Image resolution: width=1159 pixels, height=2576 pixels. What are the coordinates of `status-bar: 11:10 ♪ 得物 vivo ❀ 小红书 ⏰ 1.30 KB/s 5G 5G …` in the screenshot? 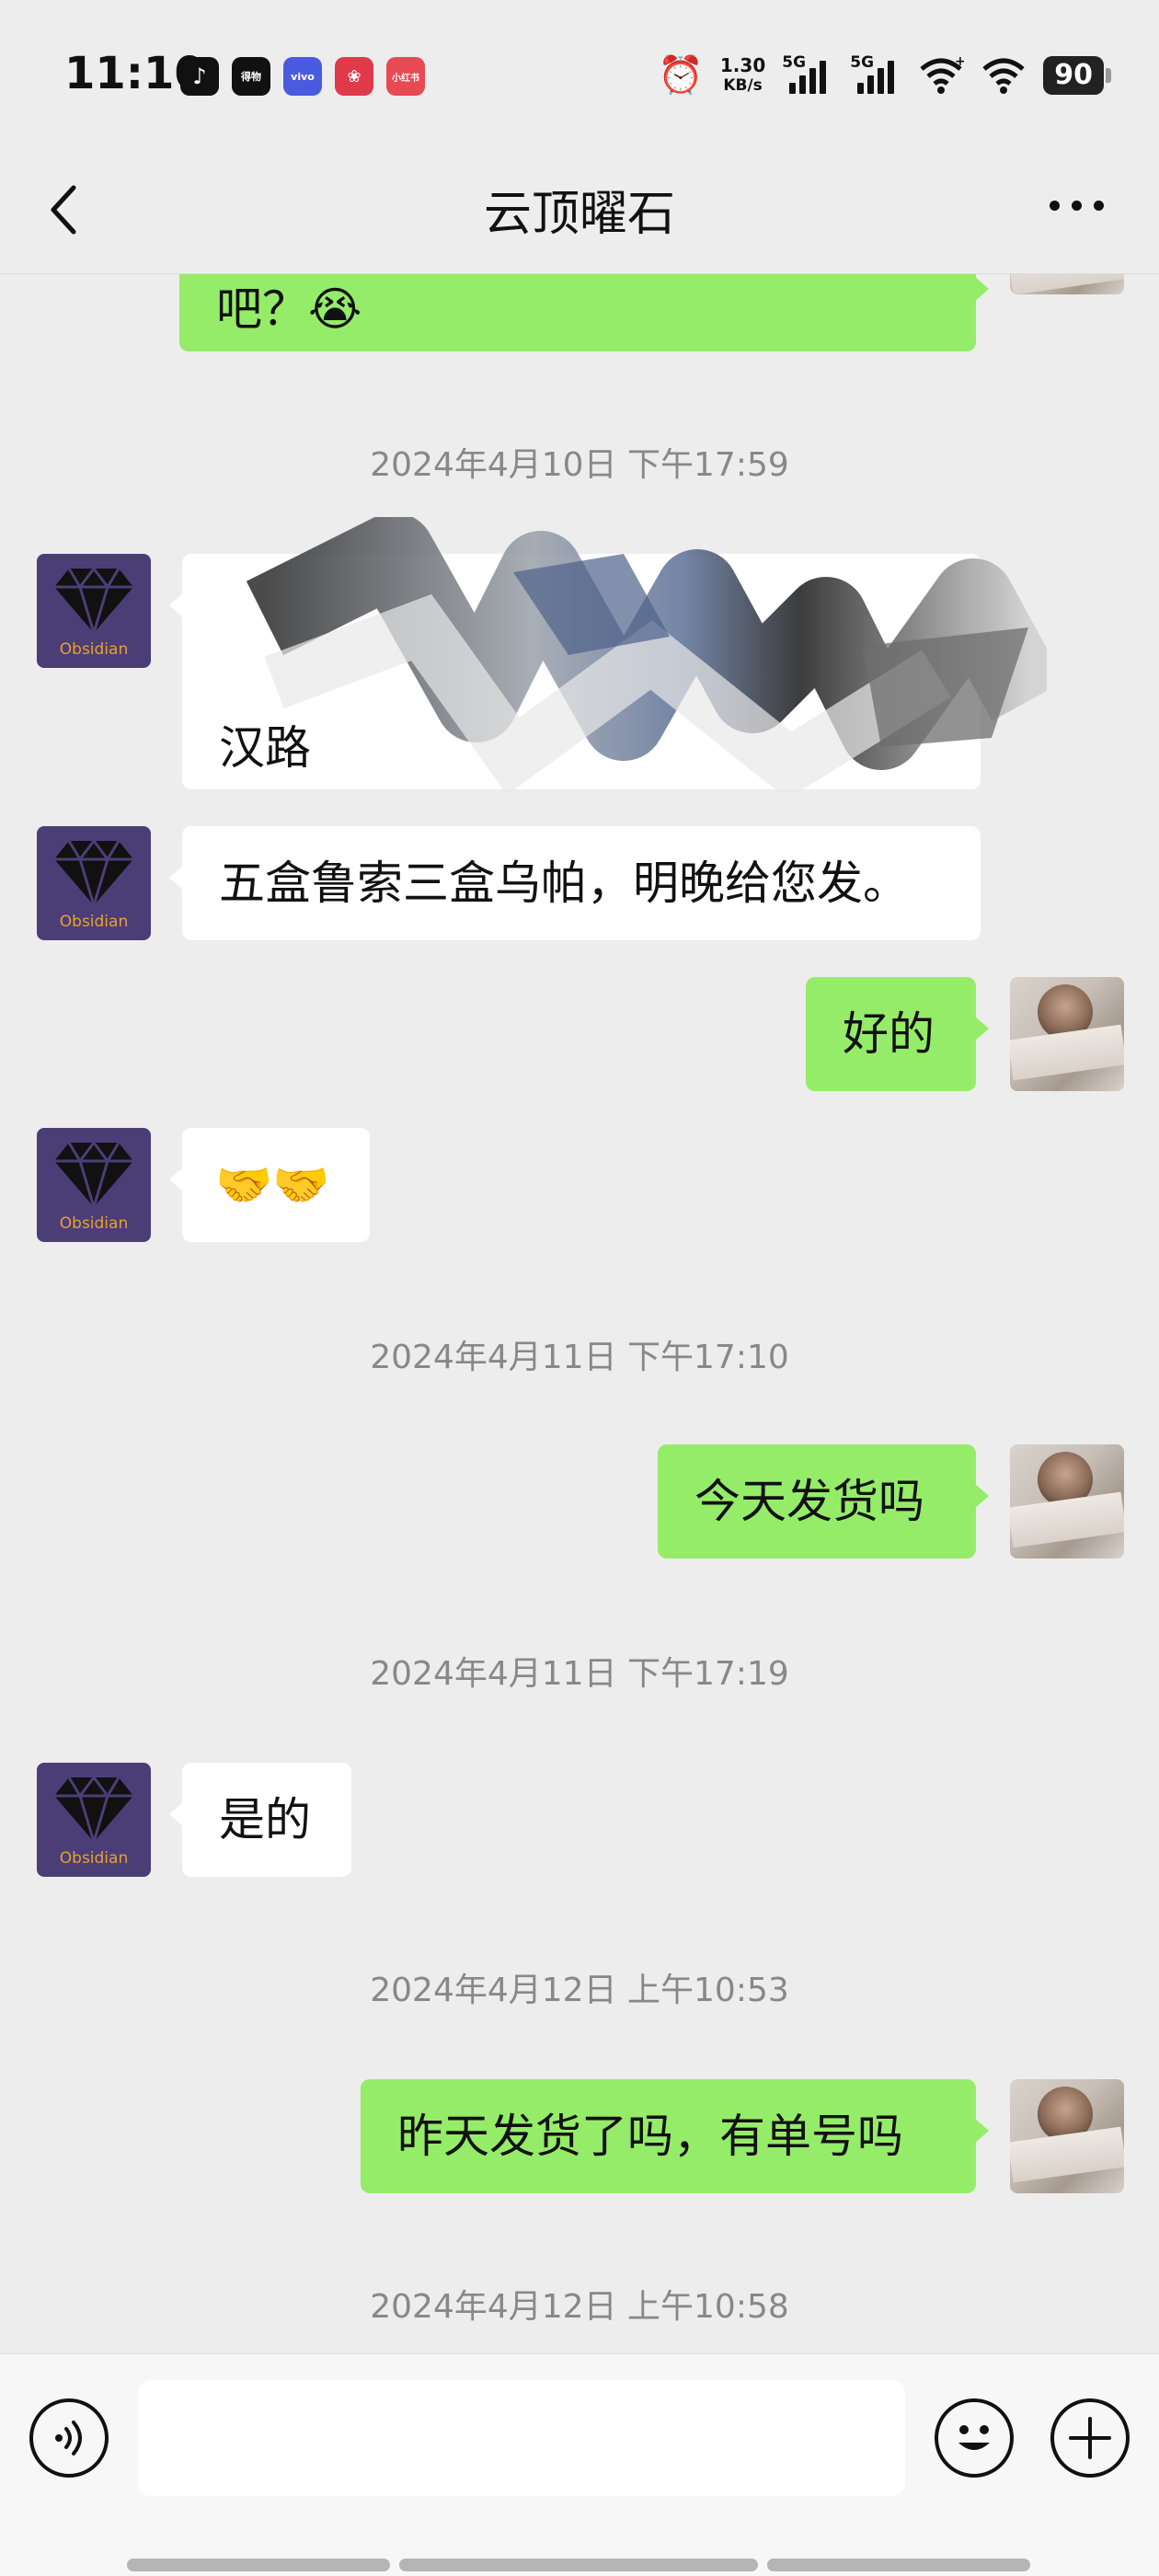 It's located at (579, 73).